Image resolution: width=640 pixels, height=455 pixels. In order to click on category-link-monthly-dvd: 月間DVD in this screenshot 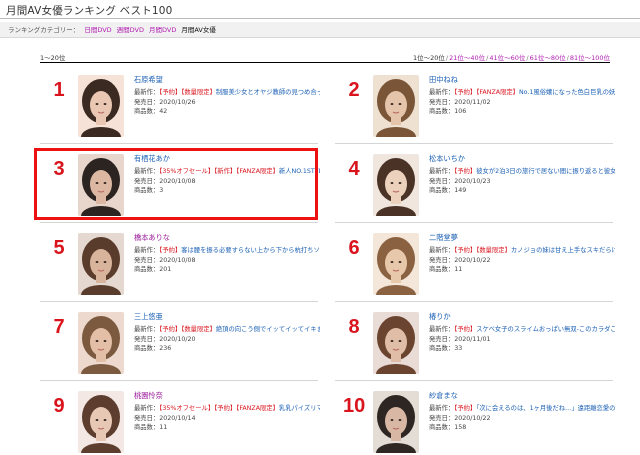, I will do `click(162, 30)`.